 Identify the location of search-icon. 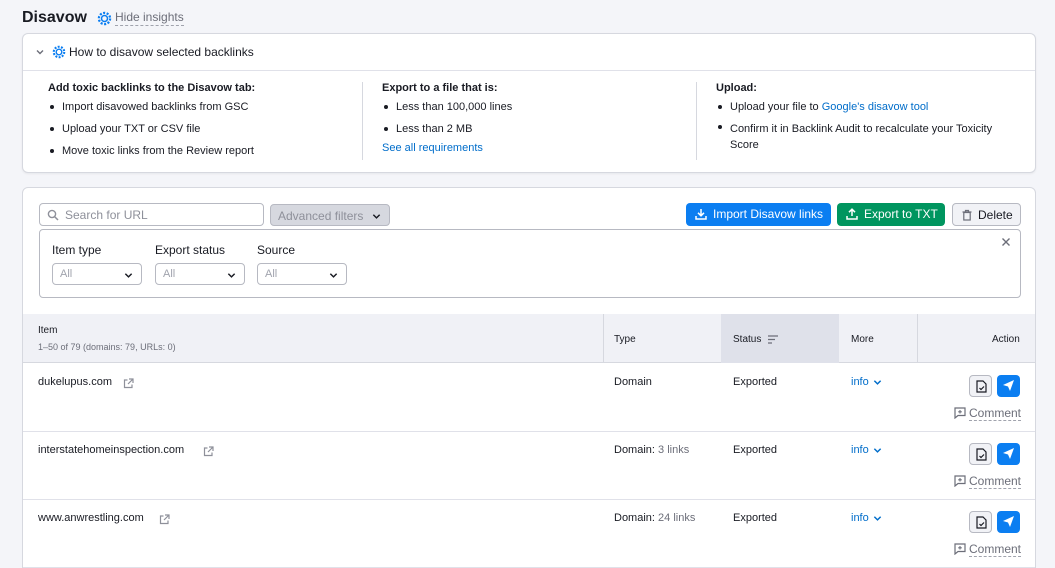
(53, 215).